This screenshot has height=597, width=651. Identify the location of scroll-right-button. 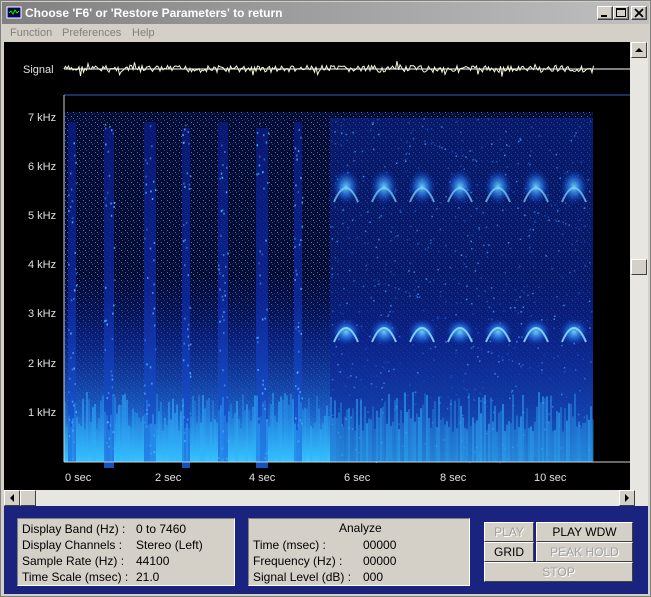
(627, 498).